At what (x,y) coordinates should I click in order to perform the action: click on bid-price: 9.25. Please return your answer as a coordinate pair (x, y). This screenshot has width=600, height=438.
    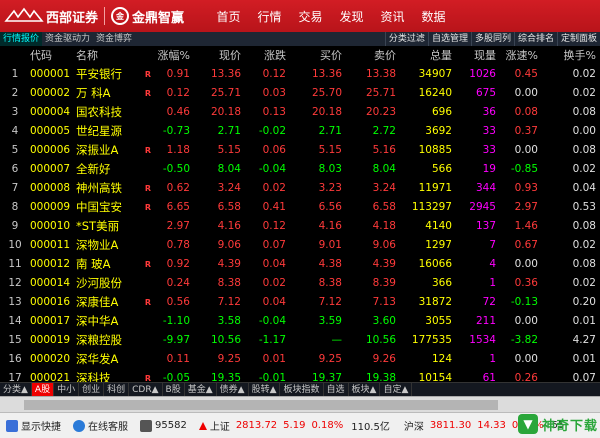
    Looking at the image, I should click on (330, 359).